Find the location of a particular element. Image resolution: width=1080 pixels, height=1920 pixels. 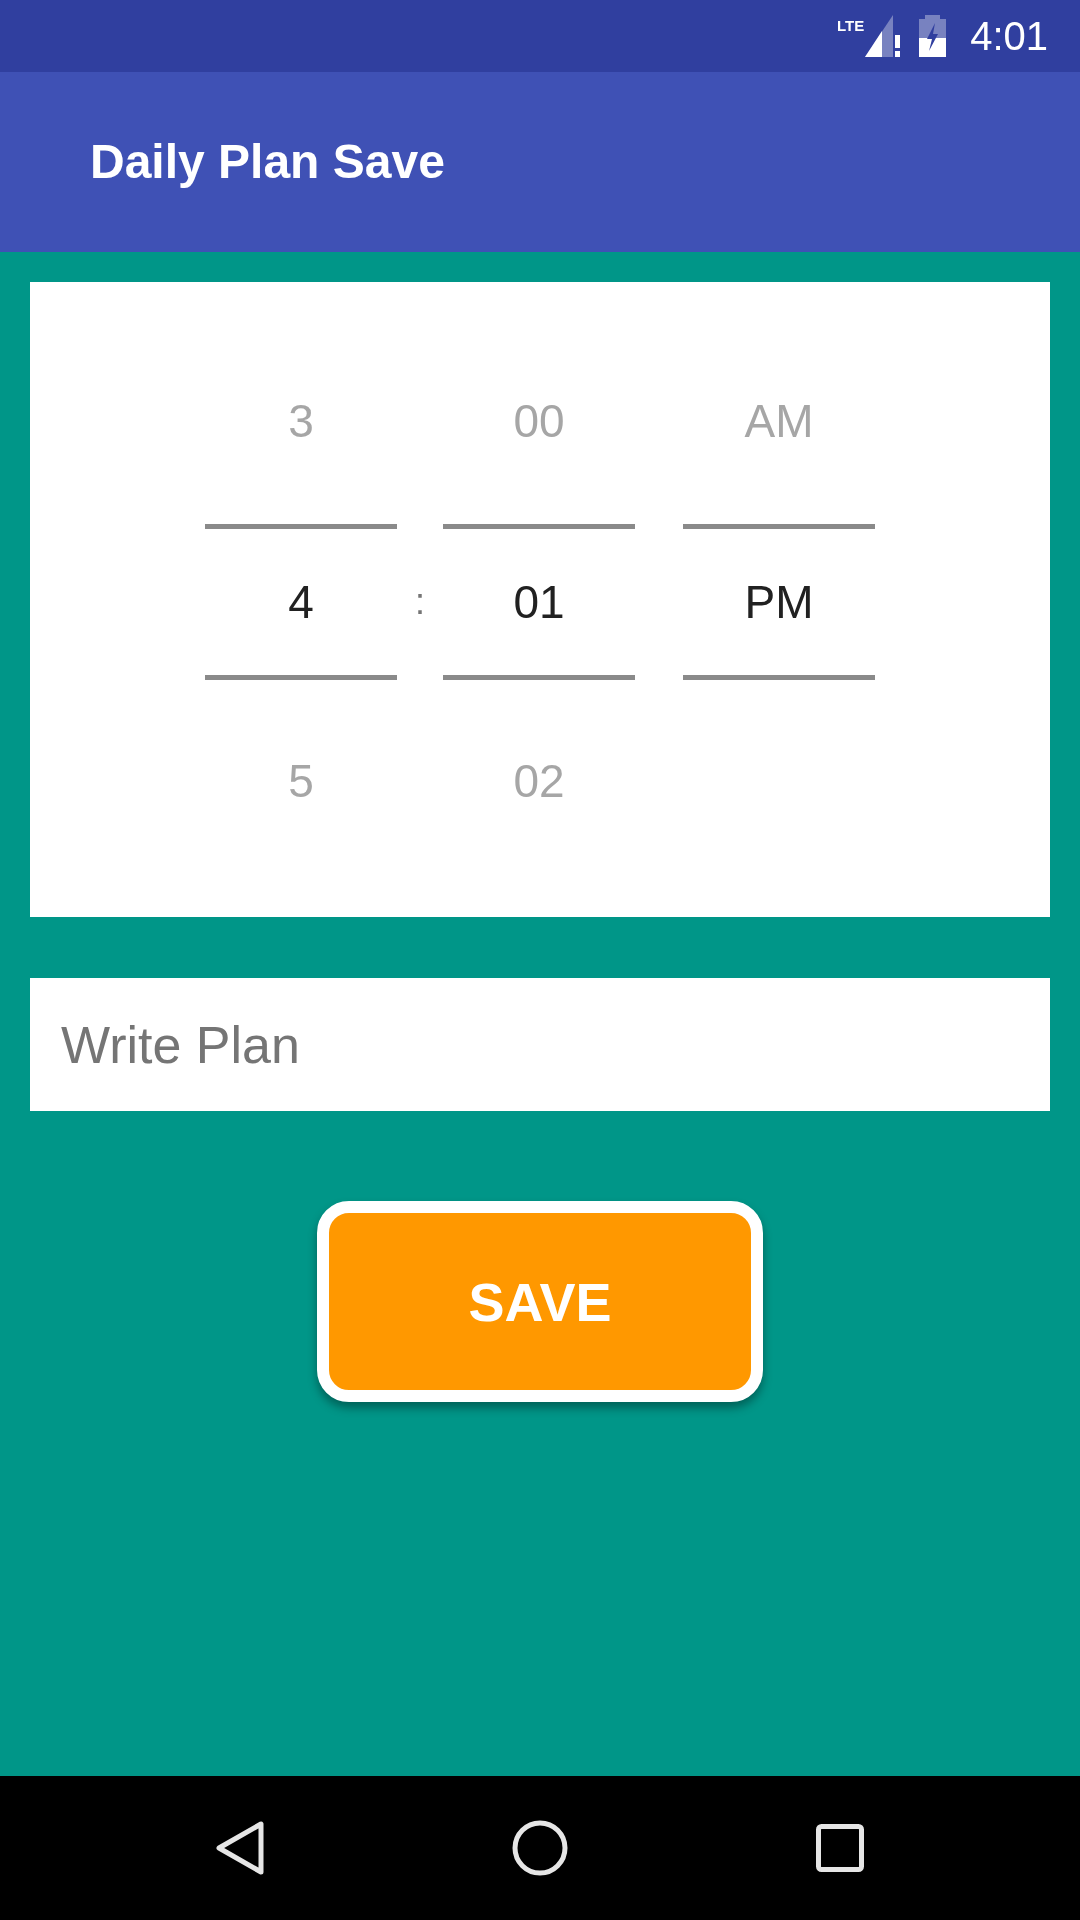

picker-option: 02 is located at coordinates (539, 781).